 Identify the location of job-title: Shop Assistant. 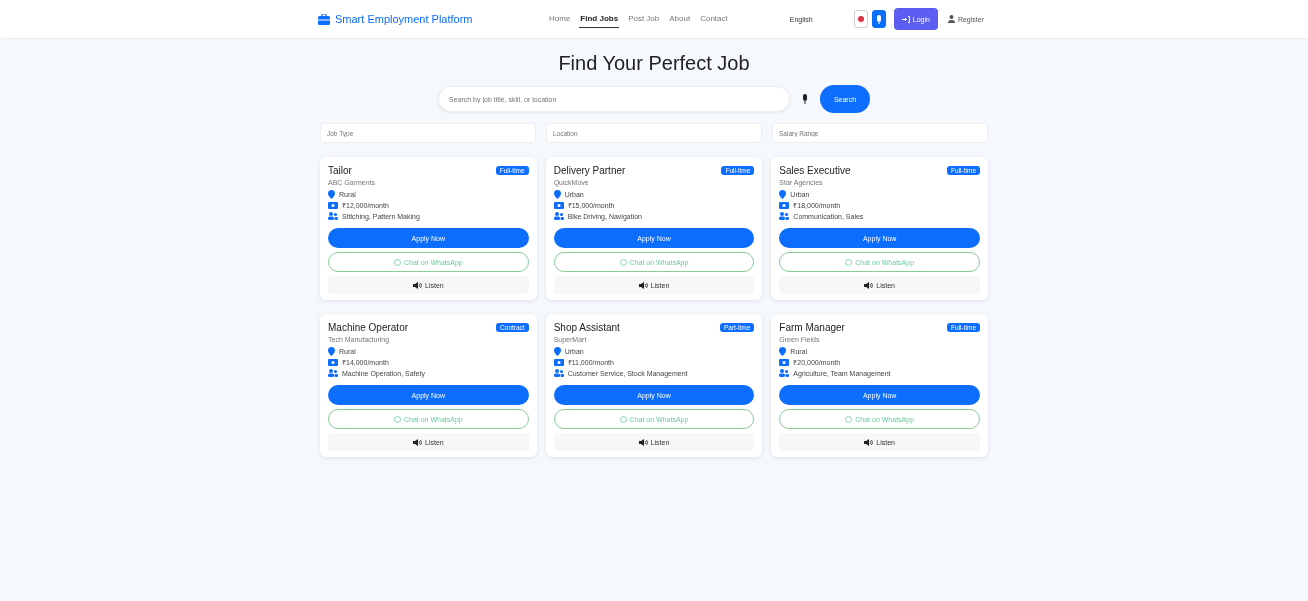
(586, 327).